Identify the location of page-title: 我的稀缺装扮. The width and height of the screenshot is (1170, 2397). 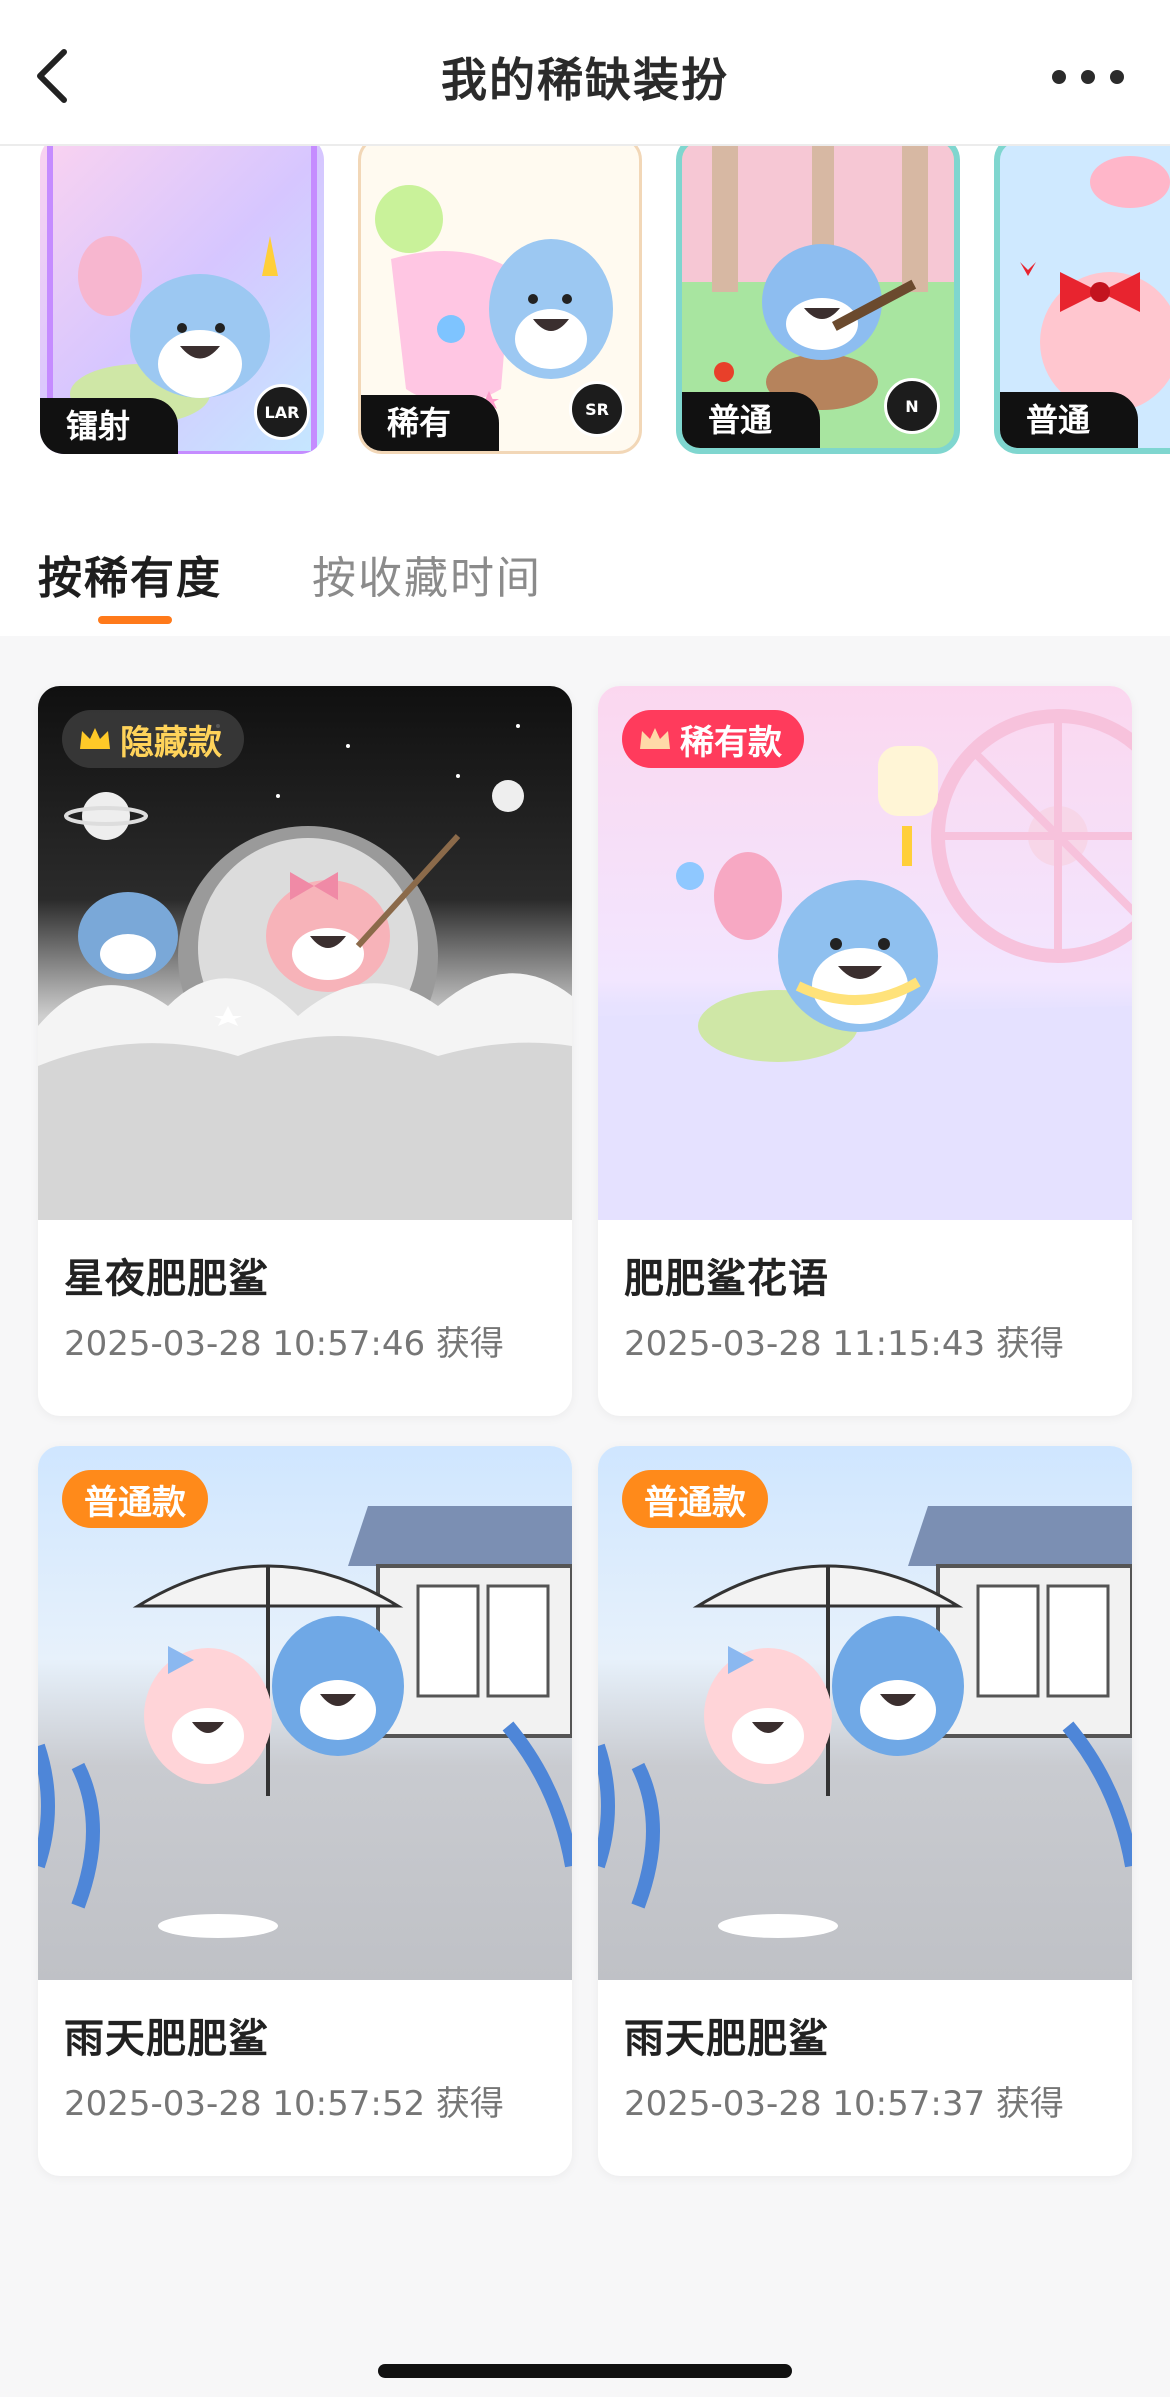
(585, 80).